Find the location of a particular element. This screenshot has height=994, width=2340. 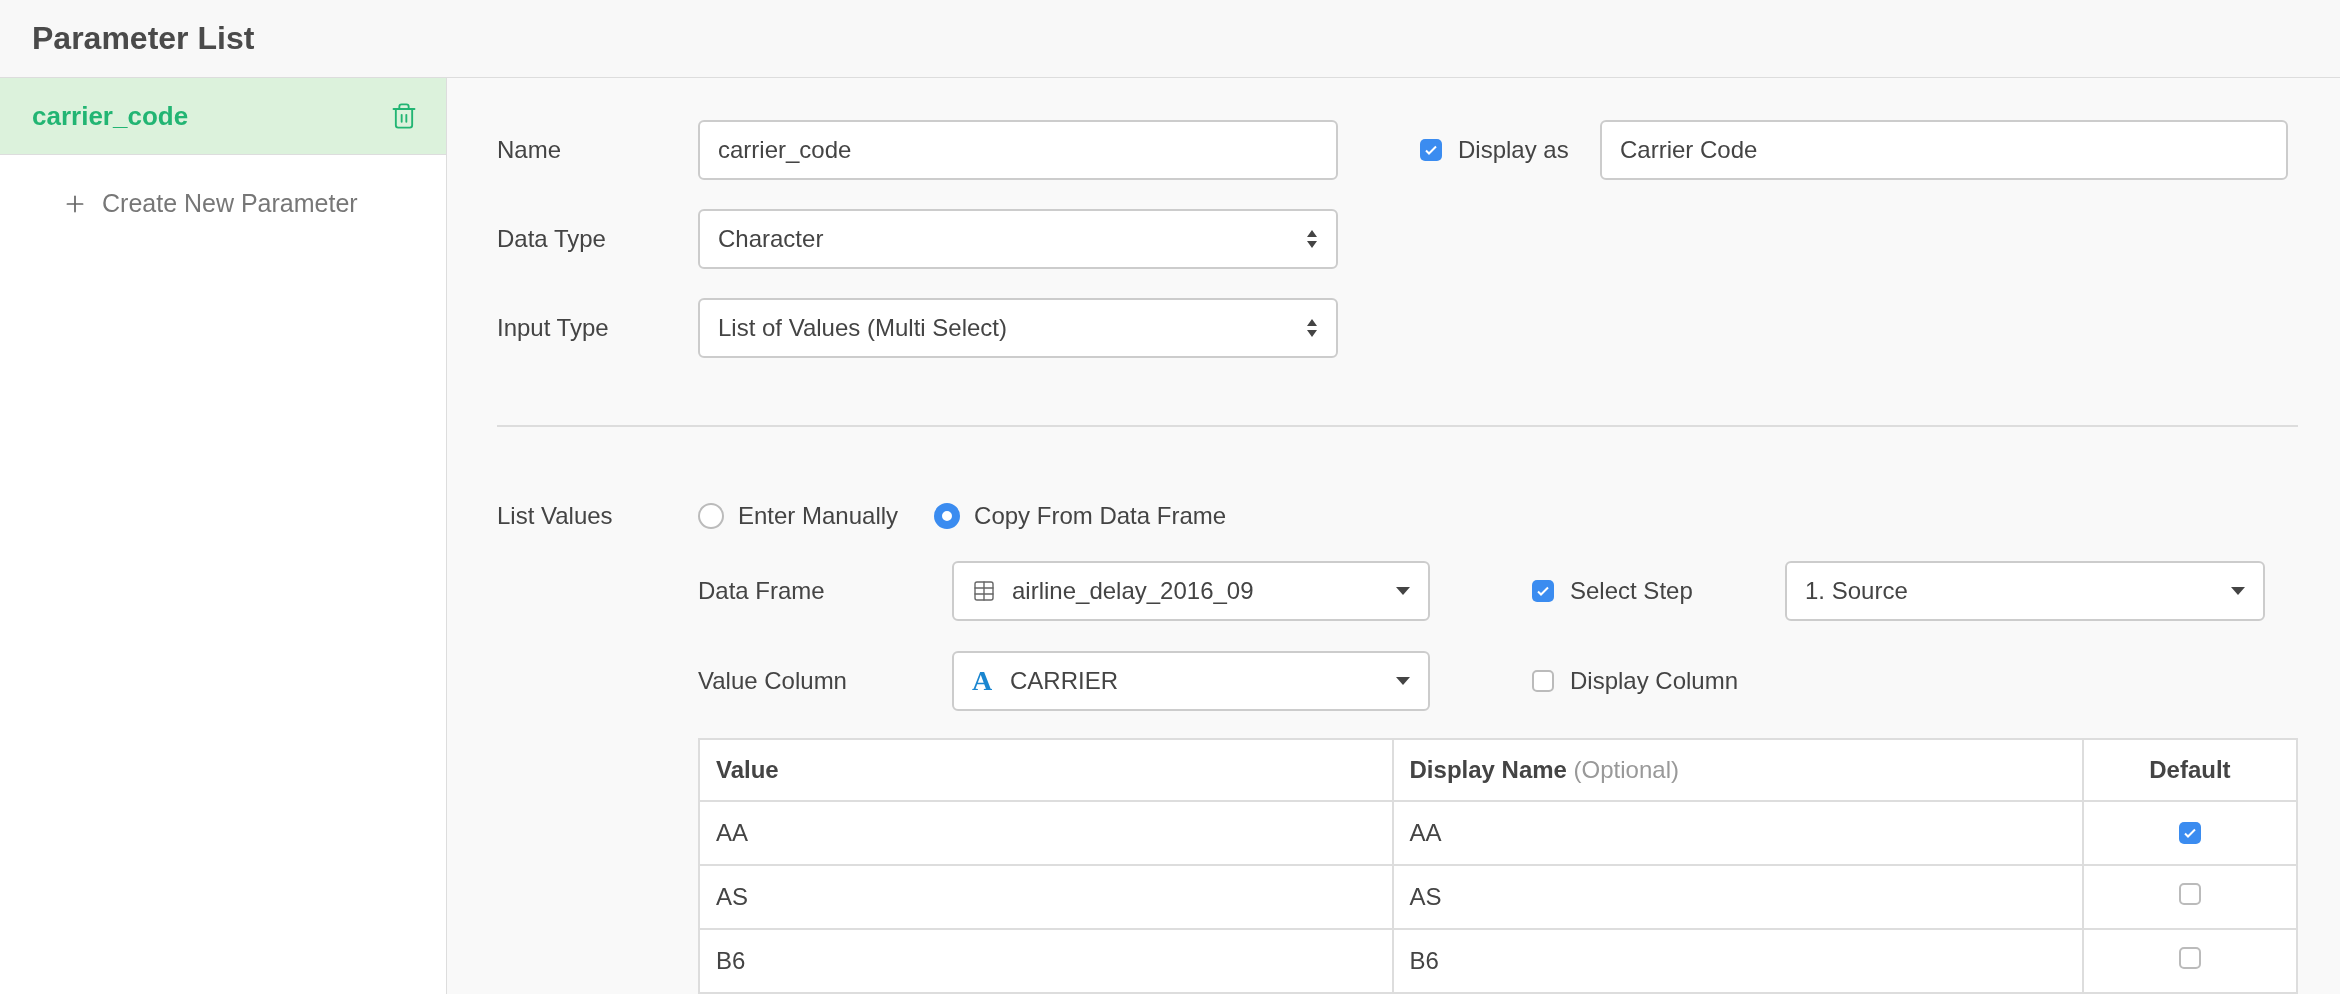

radio-option: Enter Manually is located at coordinates (798, 516).